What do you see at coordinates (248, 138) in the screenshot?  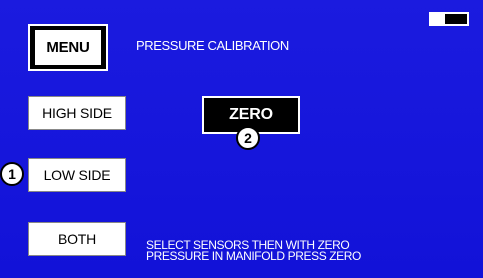 I see `callout-marker-2: 2` at bounding box center [248, 138].